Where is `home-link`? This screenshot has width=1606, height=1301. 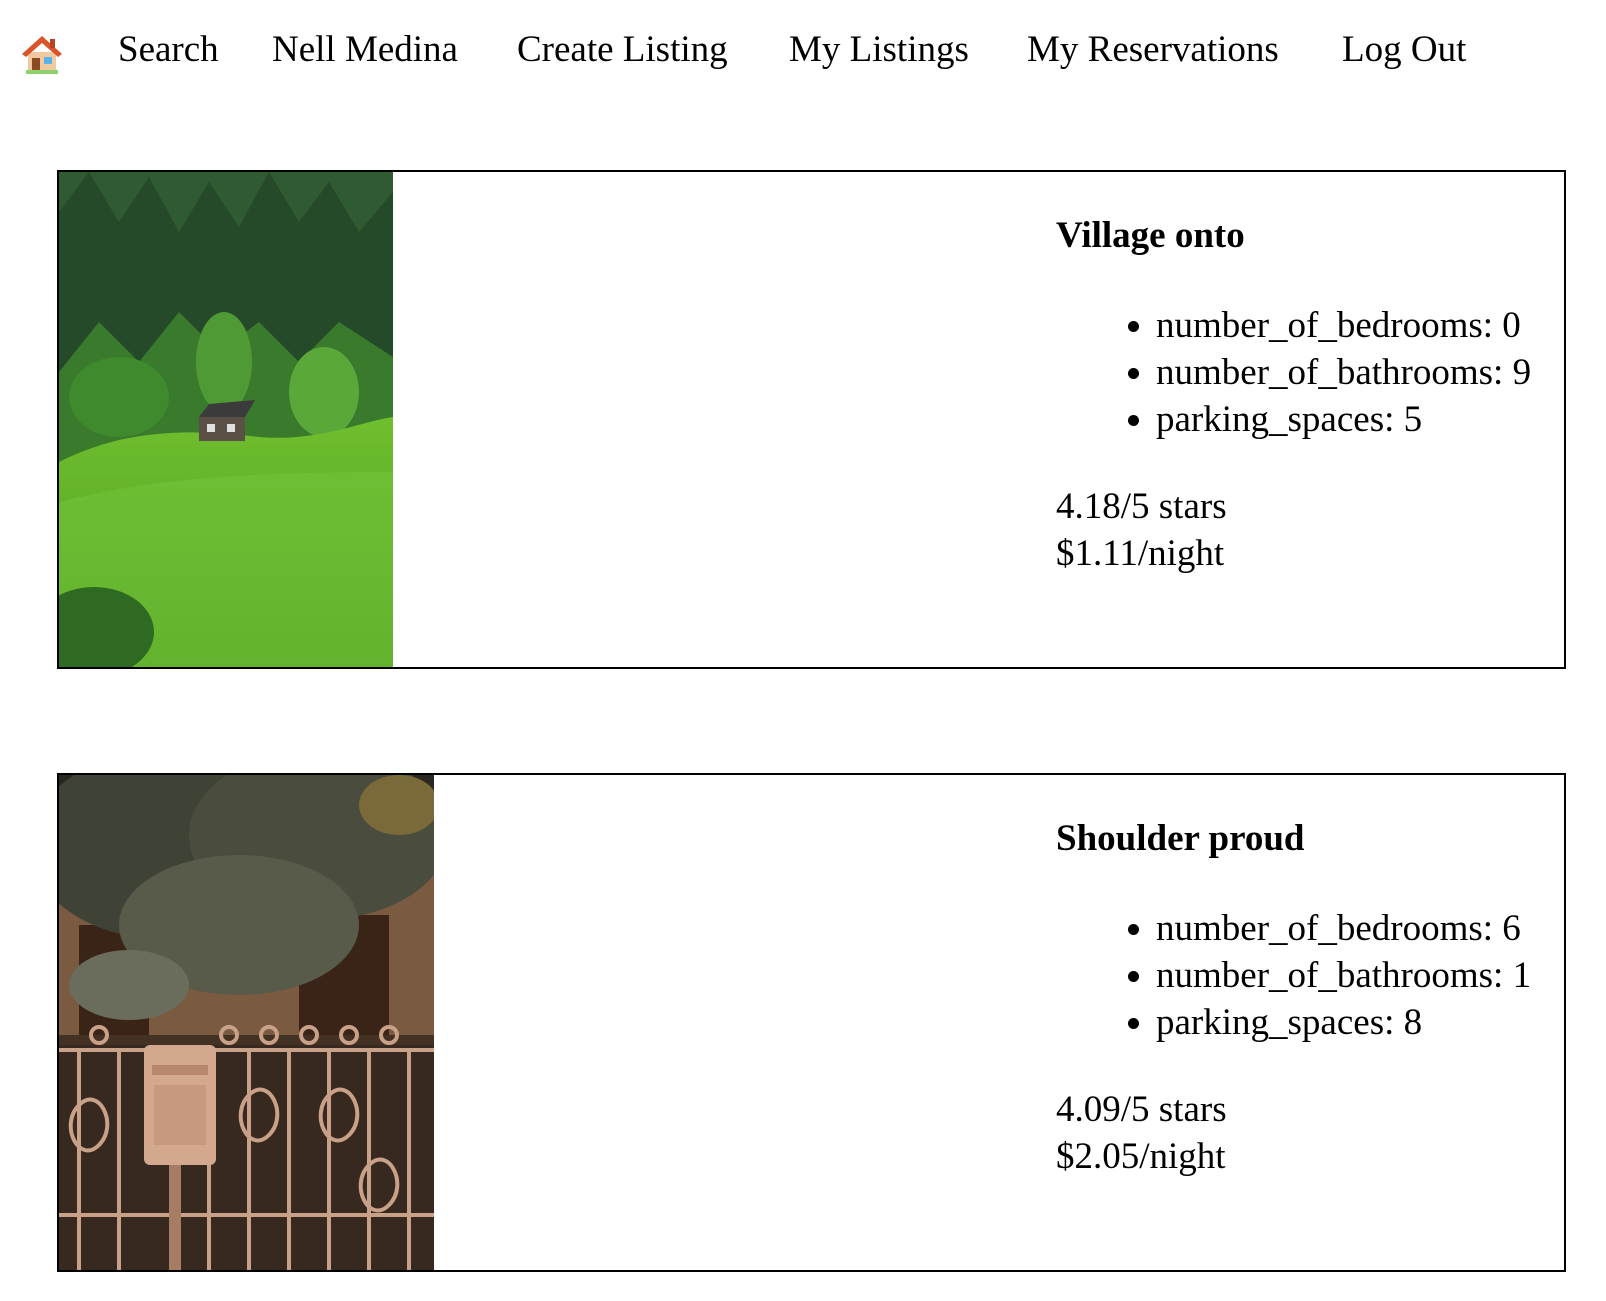 home-link is located at coordinates (42, 54).